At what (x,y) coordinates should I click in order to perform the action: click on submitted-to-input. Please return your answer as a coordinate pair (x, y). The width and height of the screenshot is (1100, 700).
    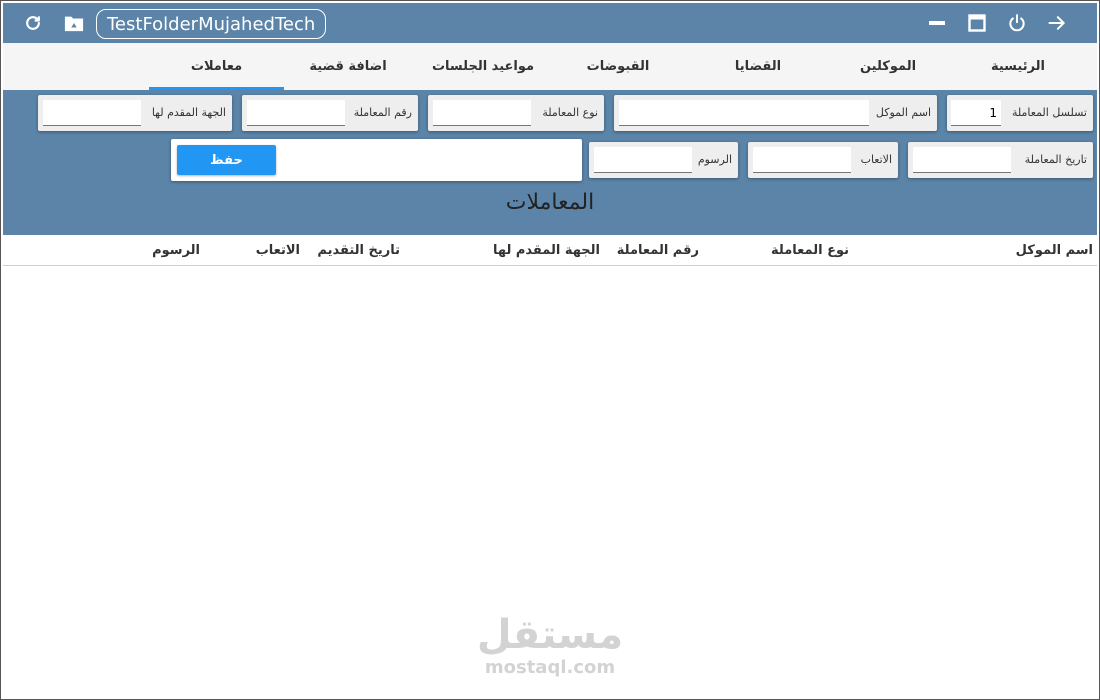
    Looking at the image, I should click on (92, 113).